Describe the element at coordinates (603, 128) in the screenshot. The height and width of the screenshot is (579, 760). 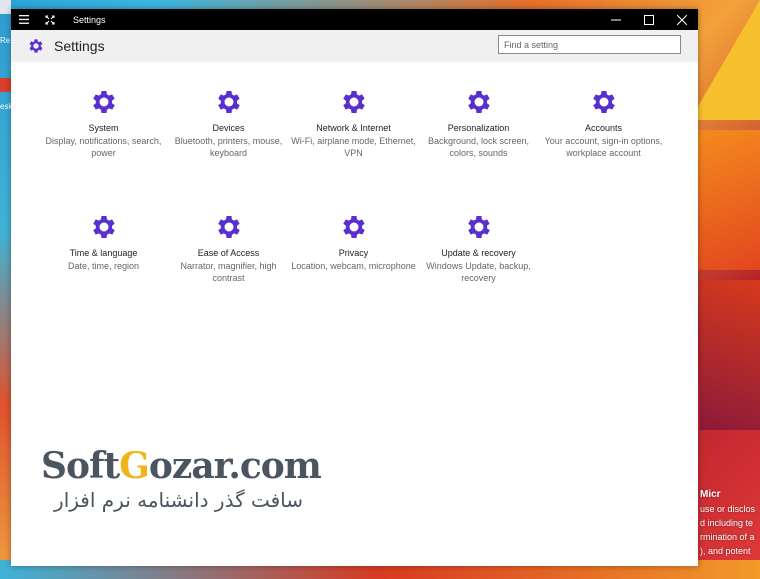
I see `tile-name: Accounts` at that location.